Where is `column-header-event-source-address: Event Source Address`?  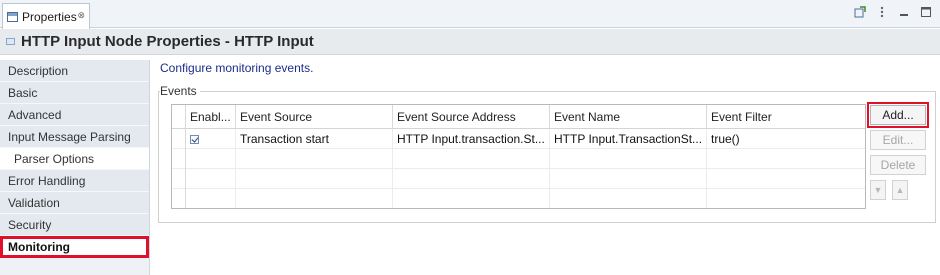 column-header-event-source-address: Event Source Address is located at coordinates (471, 117).